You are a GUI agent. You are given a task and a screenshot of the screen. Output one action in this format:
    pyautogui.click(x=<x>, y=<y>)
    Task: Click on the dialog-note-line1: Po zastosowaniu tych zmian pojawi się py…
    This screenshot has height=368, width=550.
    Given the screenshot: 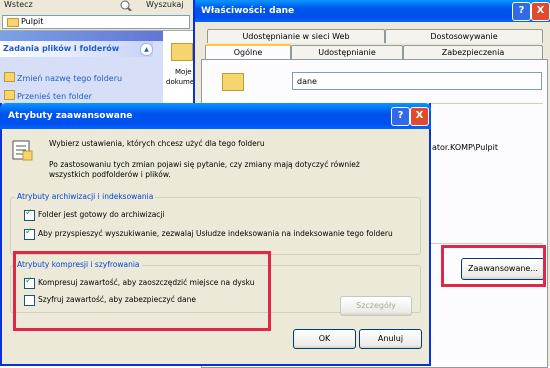 What is the action you would take?
    pyautogui.click(x=204, y=164)
    